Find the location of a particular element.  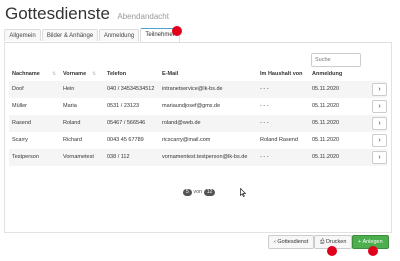

printer-icon: ⎙ is located at coordinates (322, 242).